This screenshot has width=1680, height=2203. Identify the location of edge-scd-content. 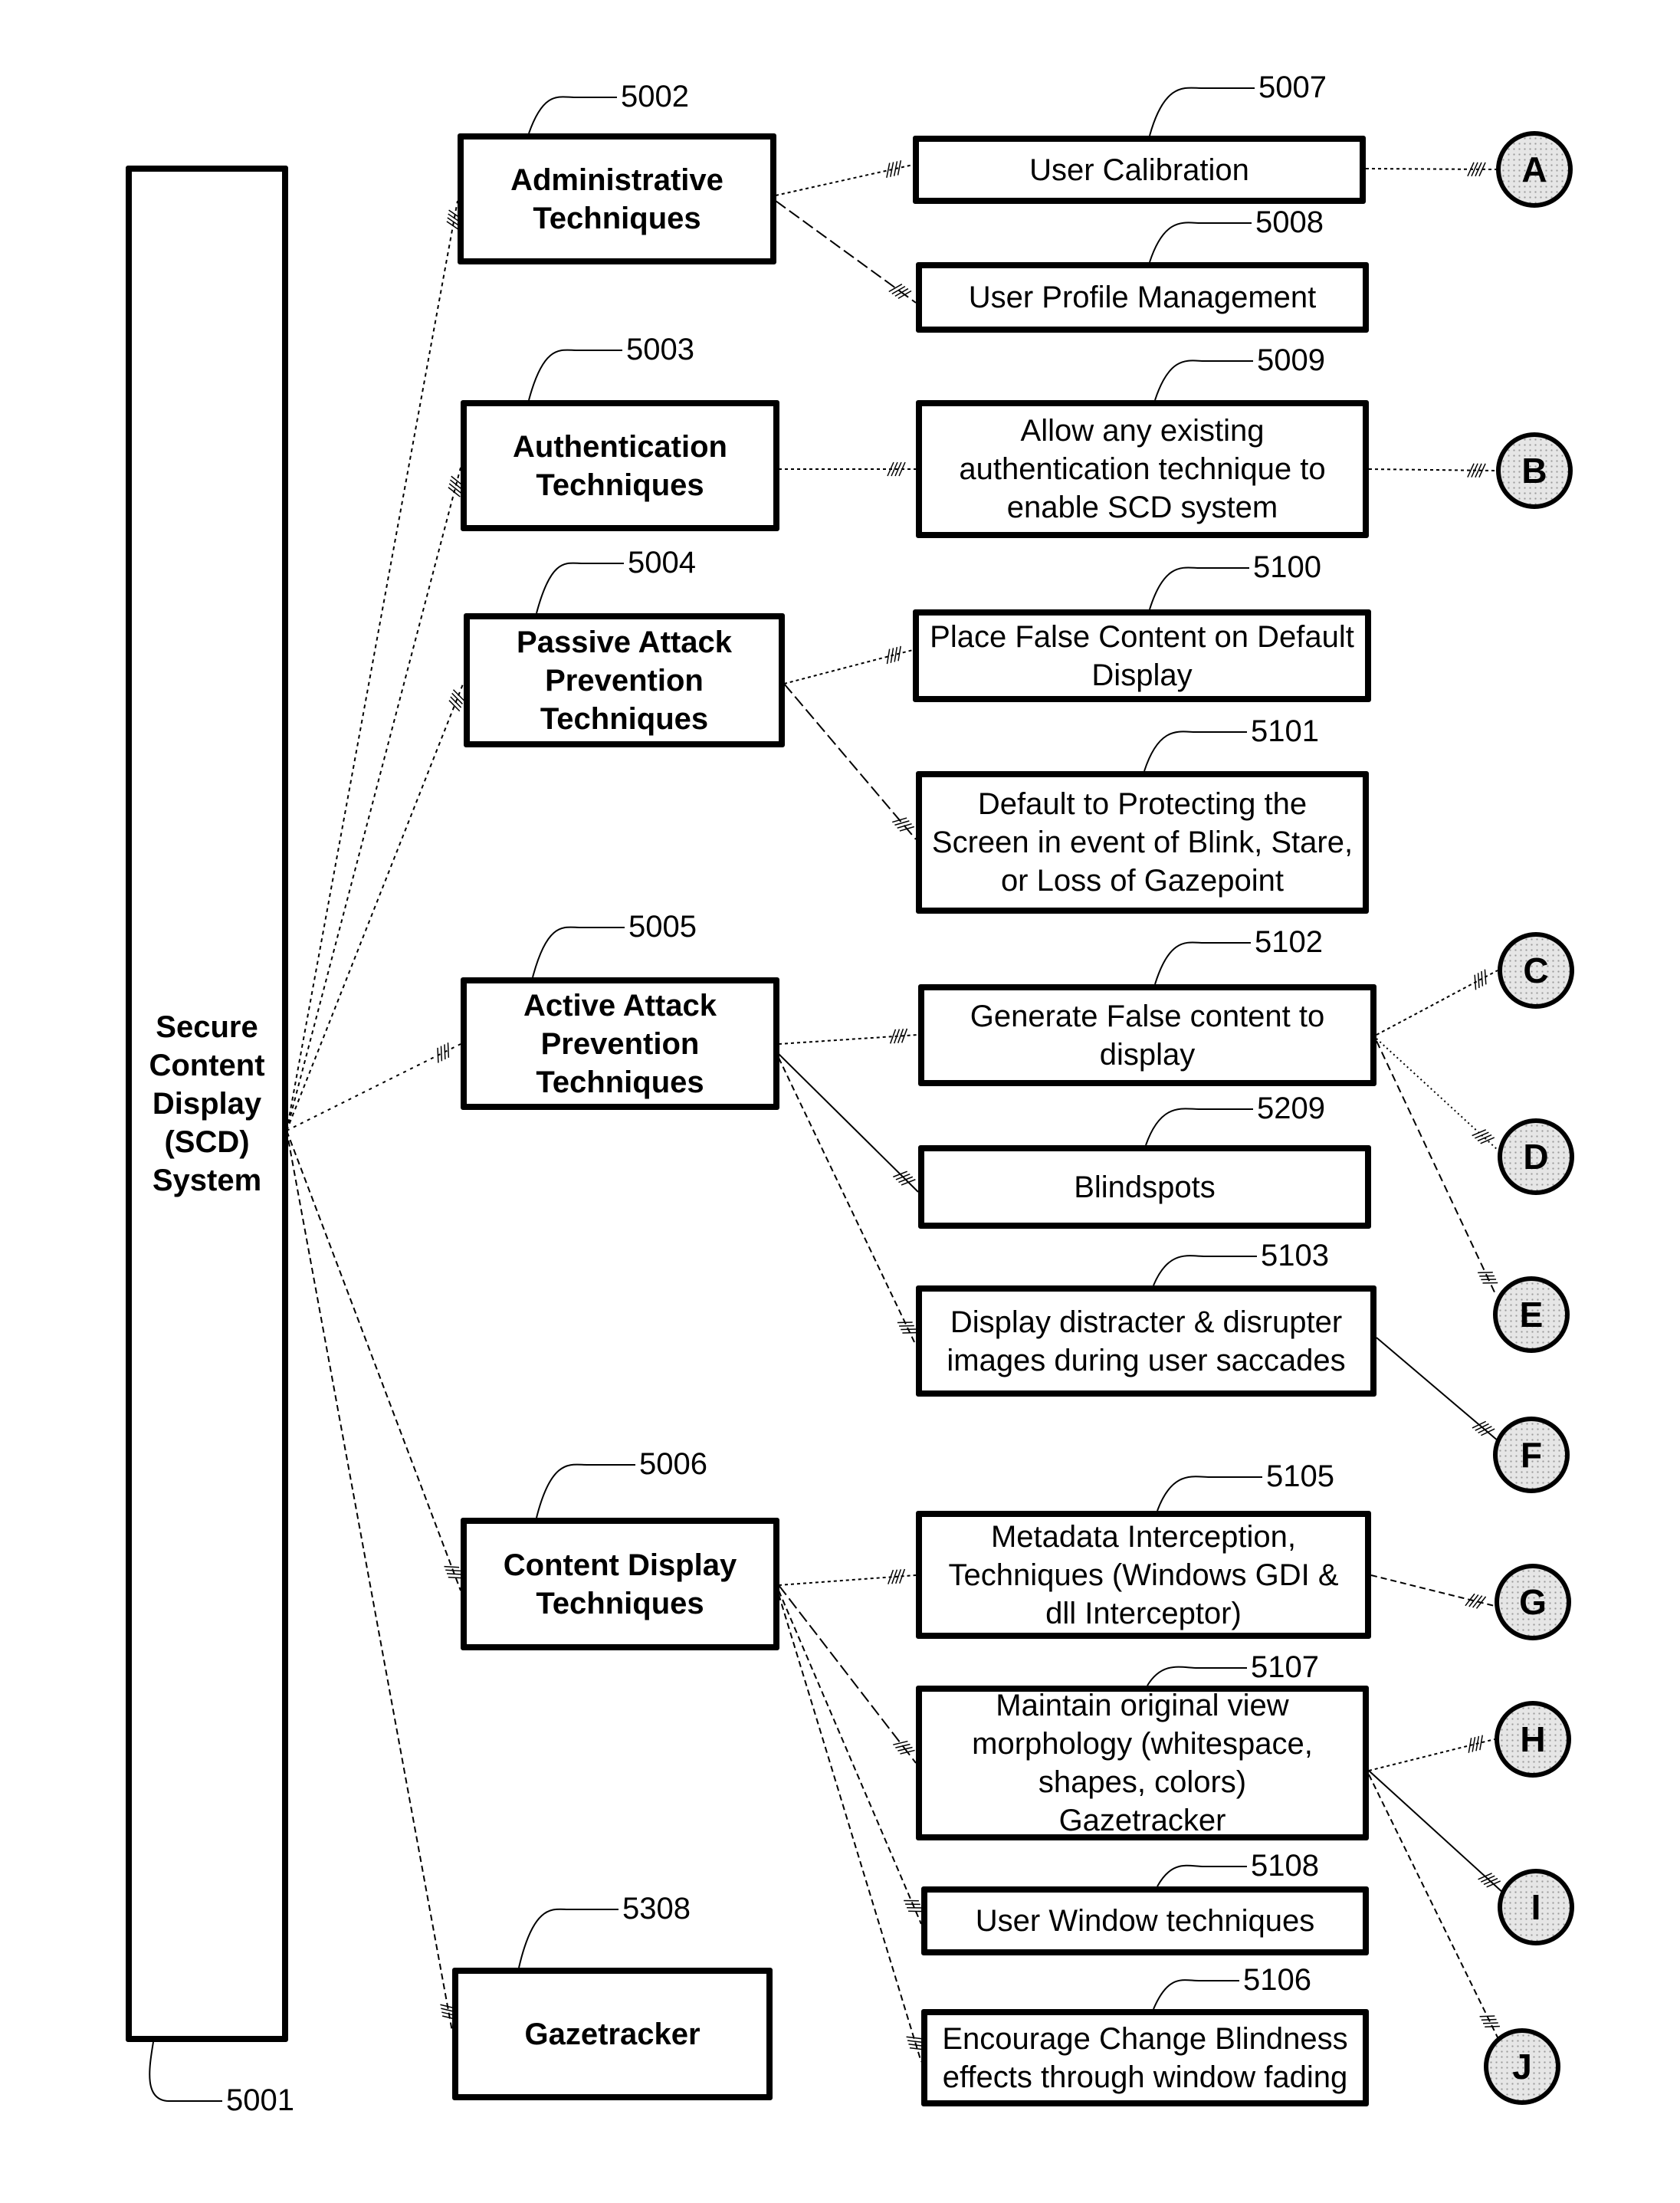
(373, 1360).